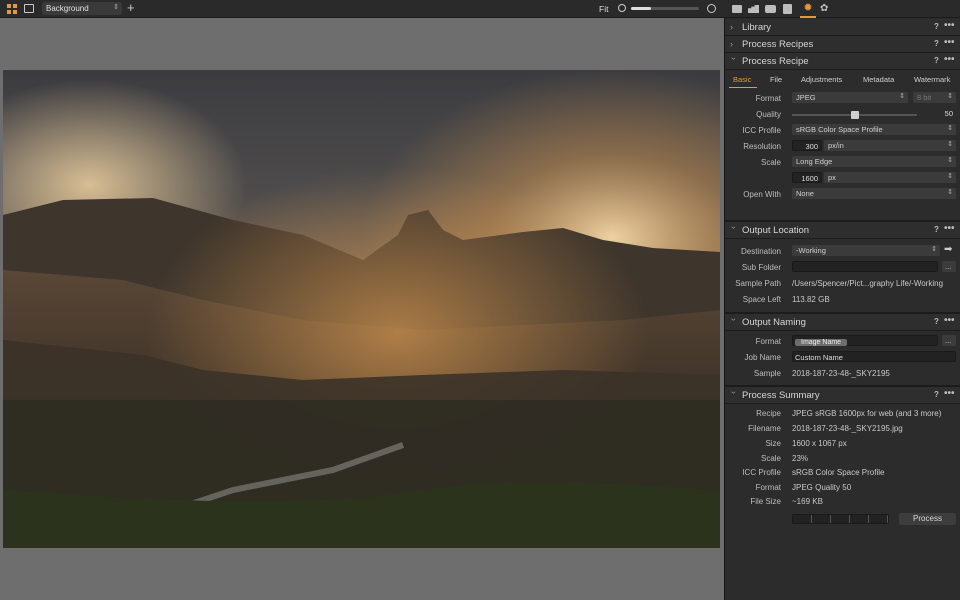 This screenshot has width=960, height=600. What do you see at coordinates (665, 8) in the screenshot?
I see `zoom-slider` at bounding box center [665, 8].